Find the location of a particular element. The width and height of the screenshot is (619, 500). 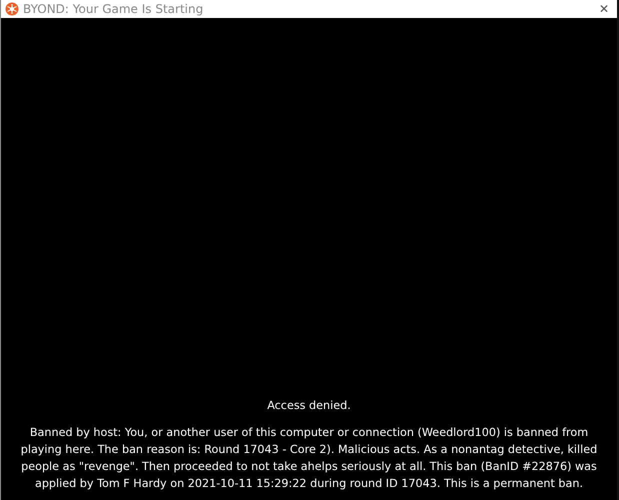

message-heading: Access denied. is located at coordinates (309, 406).